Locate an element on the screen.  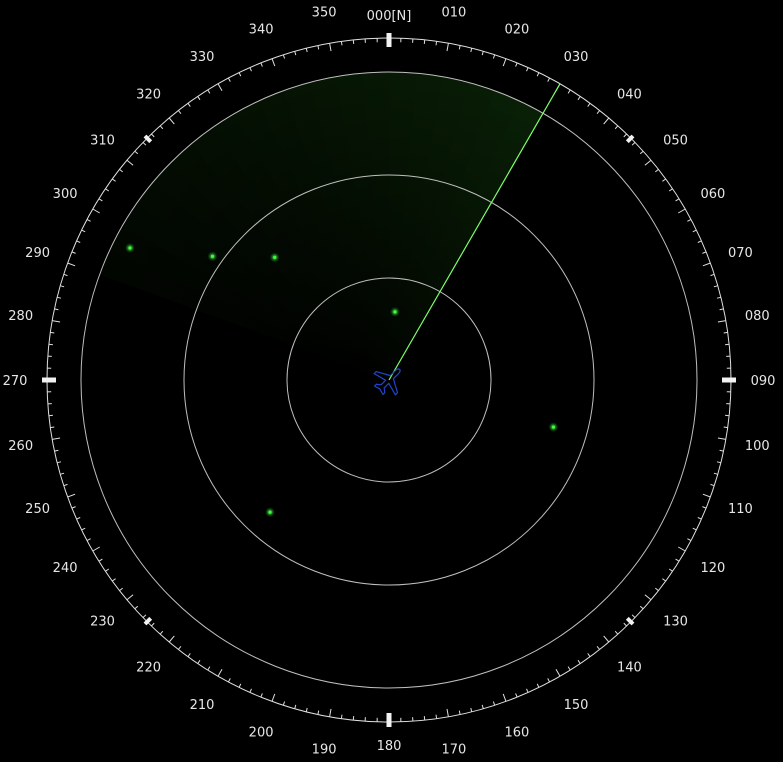
bearing-label: 270 is located at coordinates (15, 381).